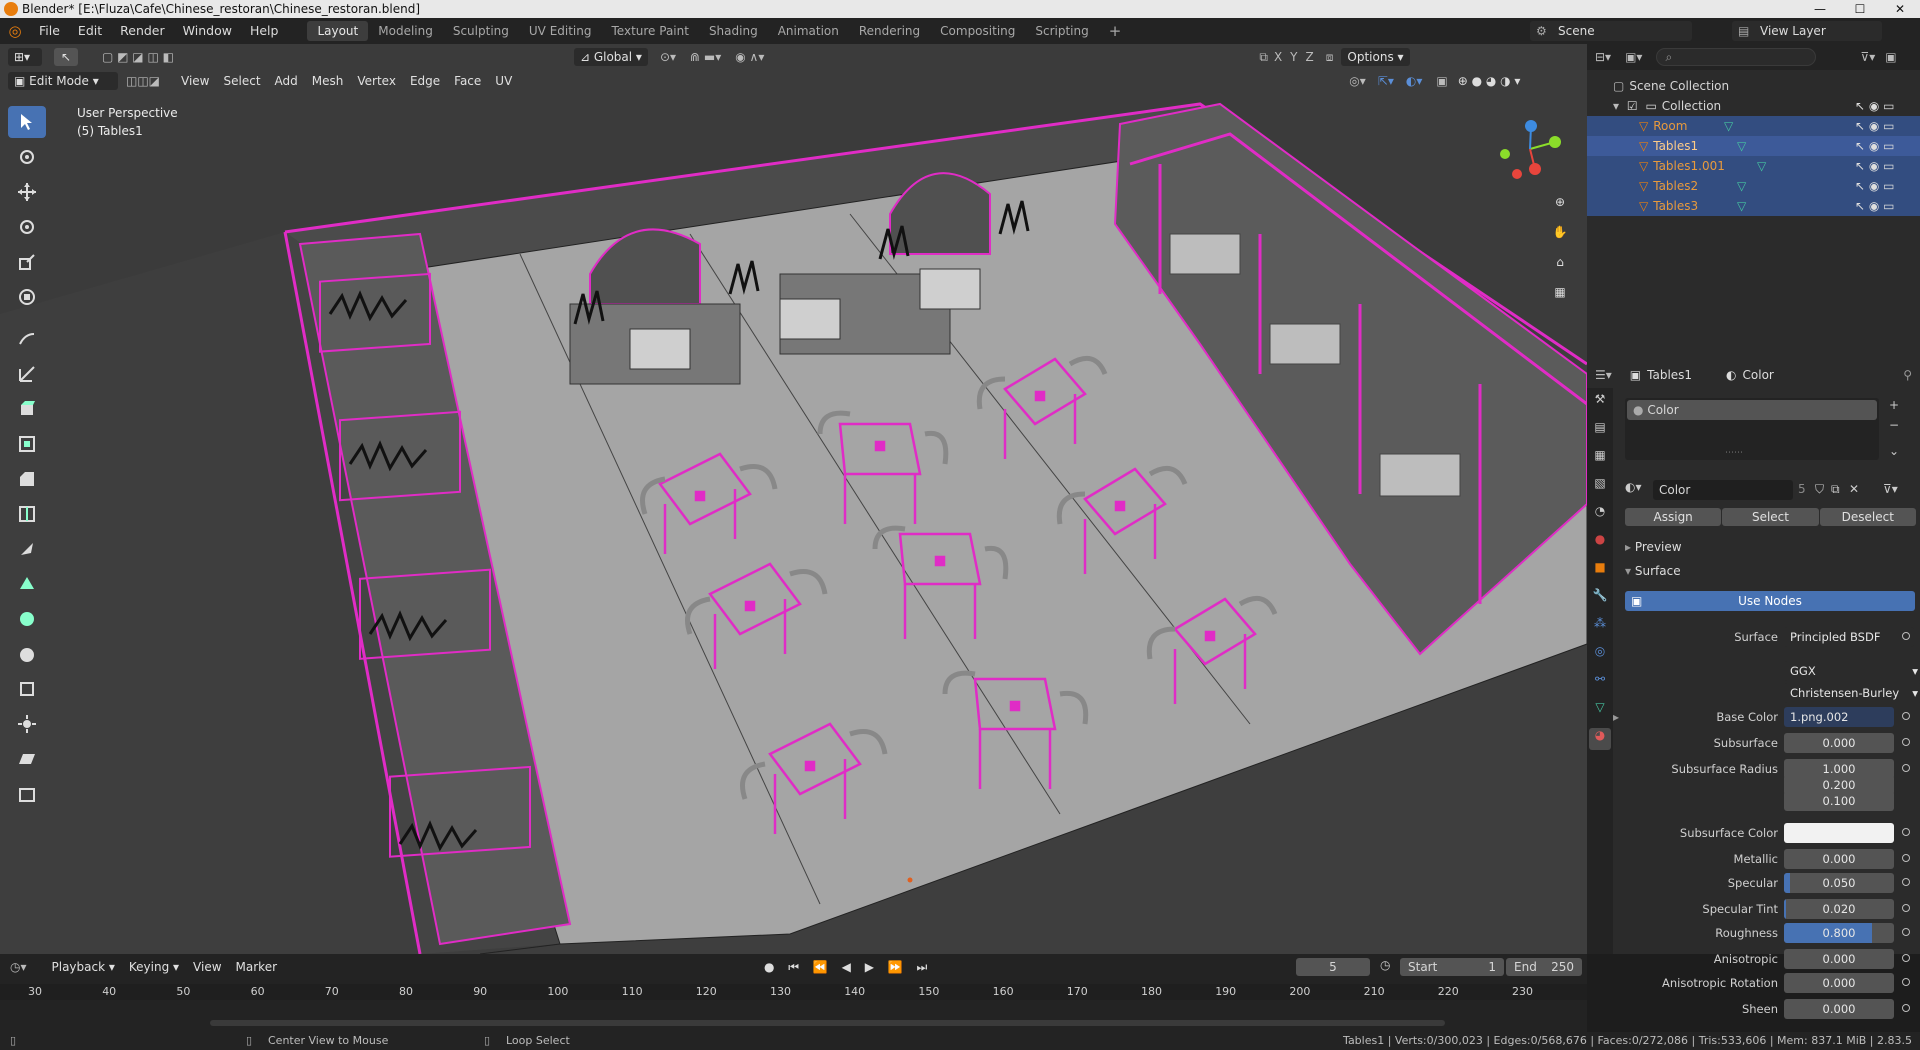 The image size is (1920, 1050). What do you see at coordinates (977, 31) in the screenshot?
I see `tab-compositing: Compositing` at bounding box center [977, 31].